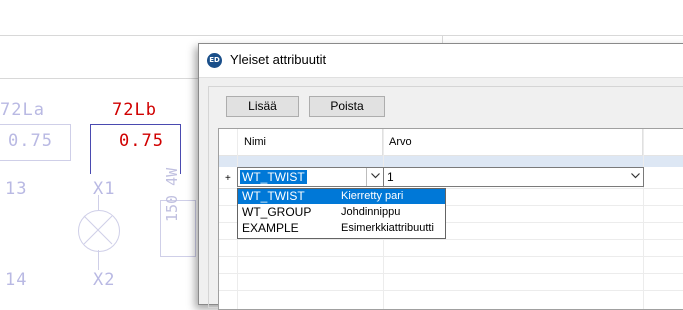 The height and width of the screenshot is (310, 683). I want to click on new-row-marker: +, so click(228, 178).